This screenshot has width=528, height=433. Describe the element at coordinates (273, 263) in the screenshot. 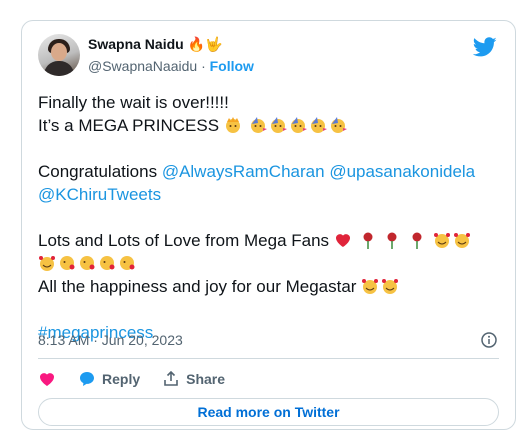

I see `emoji-line` at that location.